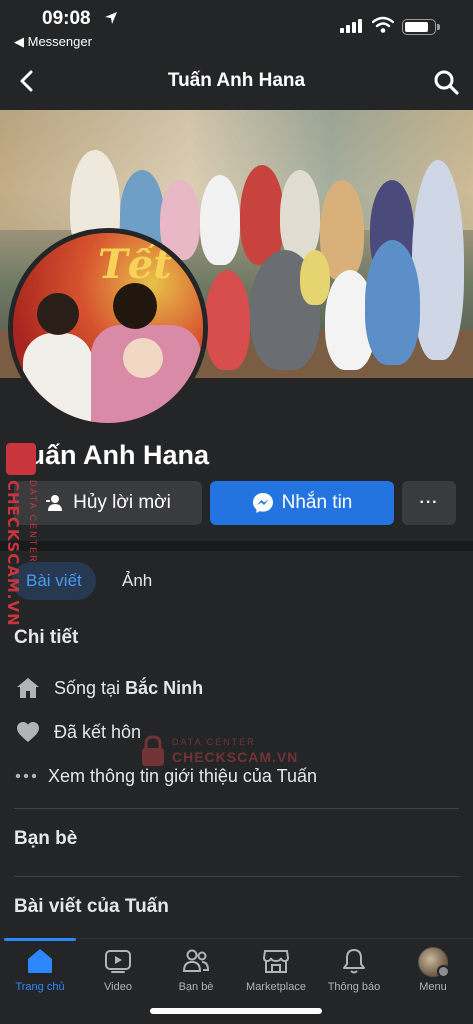  What do you see at coordinates (45, 839) in the screenshot?
I see `friends-title: Bạn bè` at bounding box center [45, 839].